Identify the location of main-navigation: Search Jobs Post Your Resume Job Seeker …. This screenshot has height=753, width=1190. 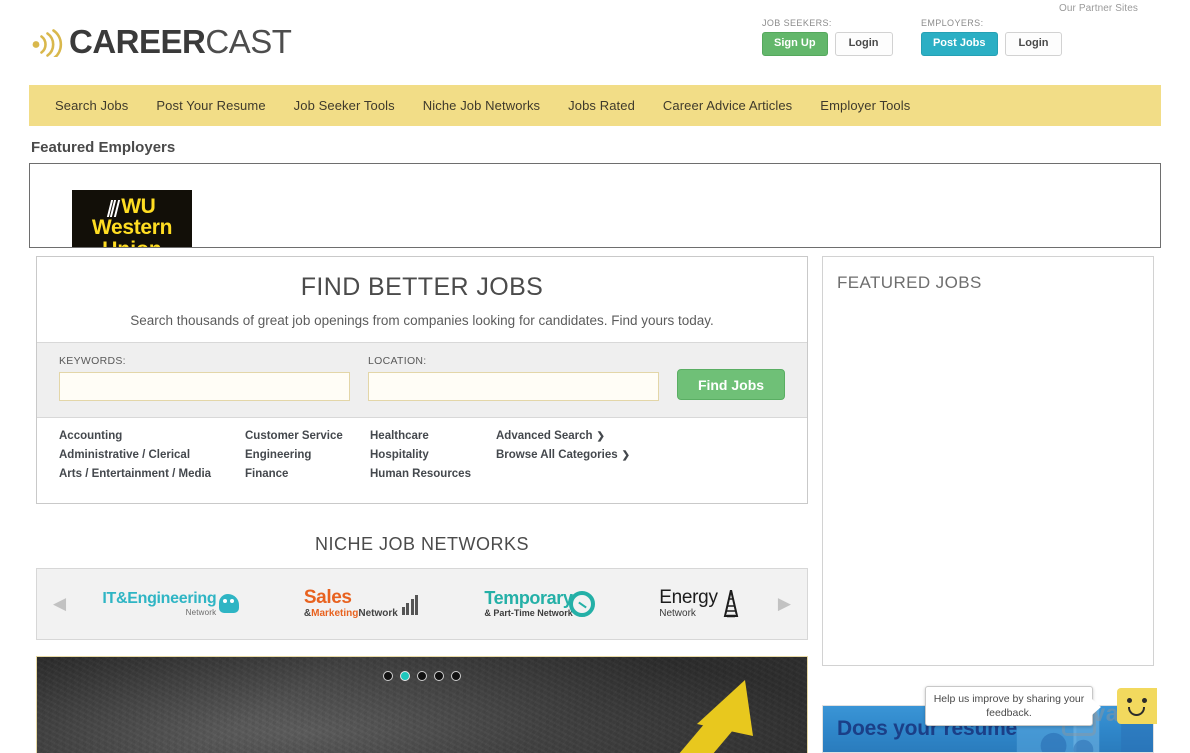
(595, 105).